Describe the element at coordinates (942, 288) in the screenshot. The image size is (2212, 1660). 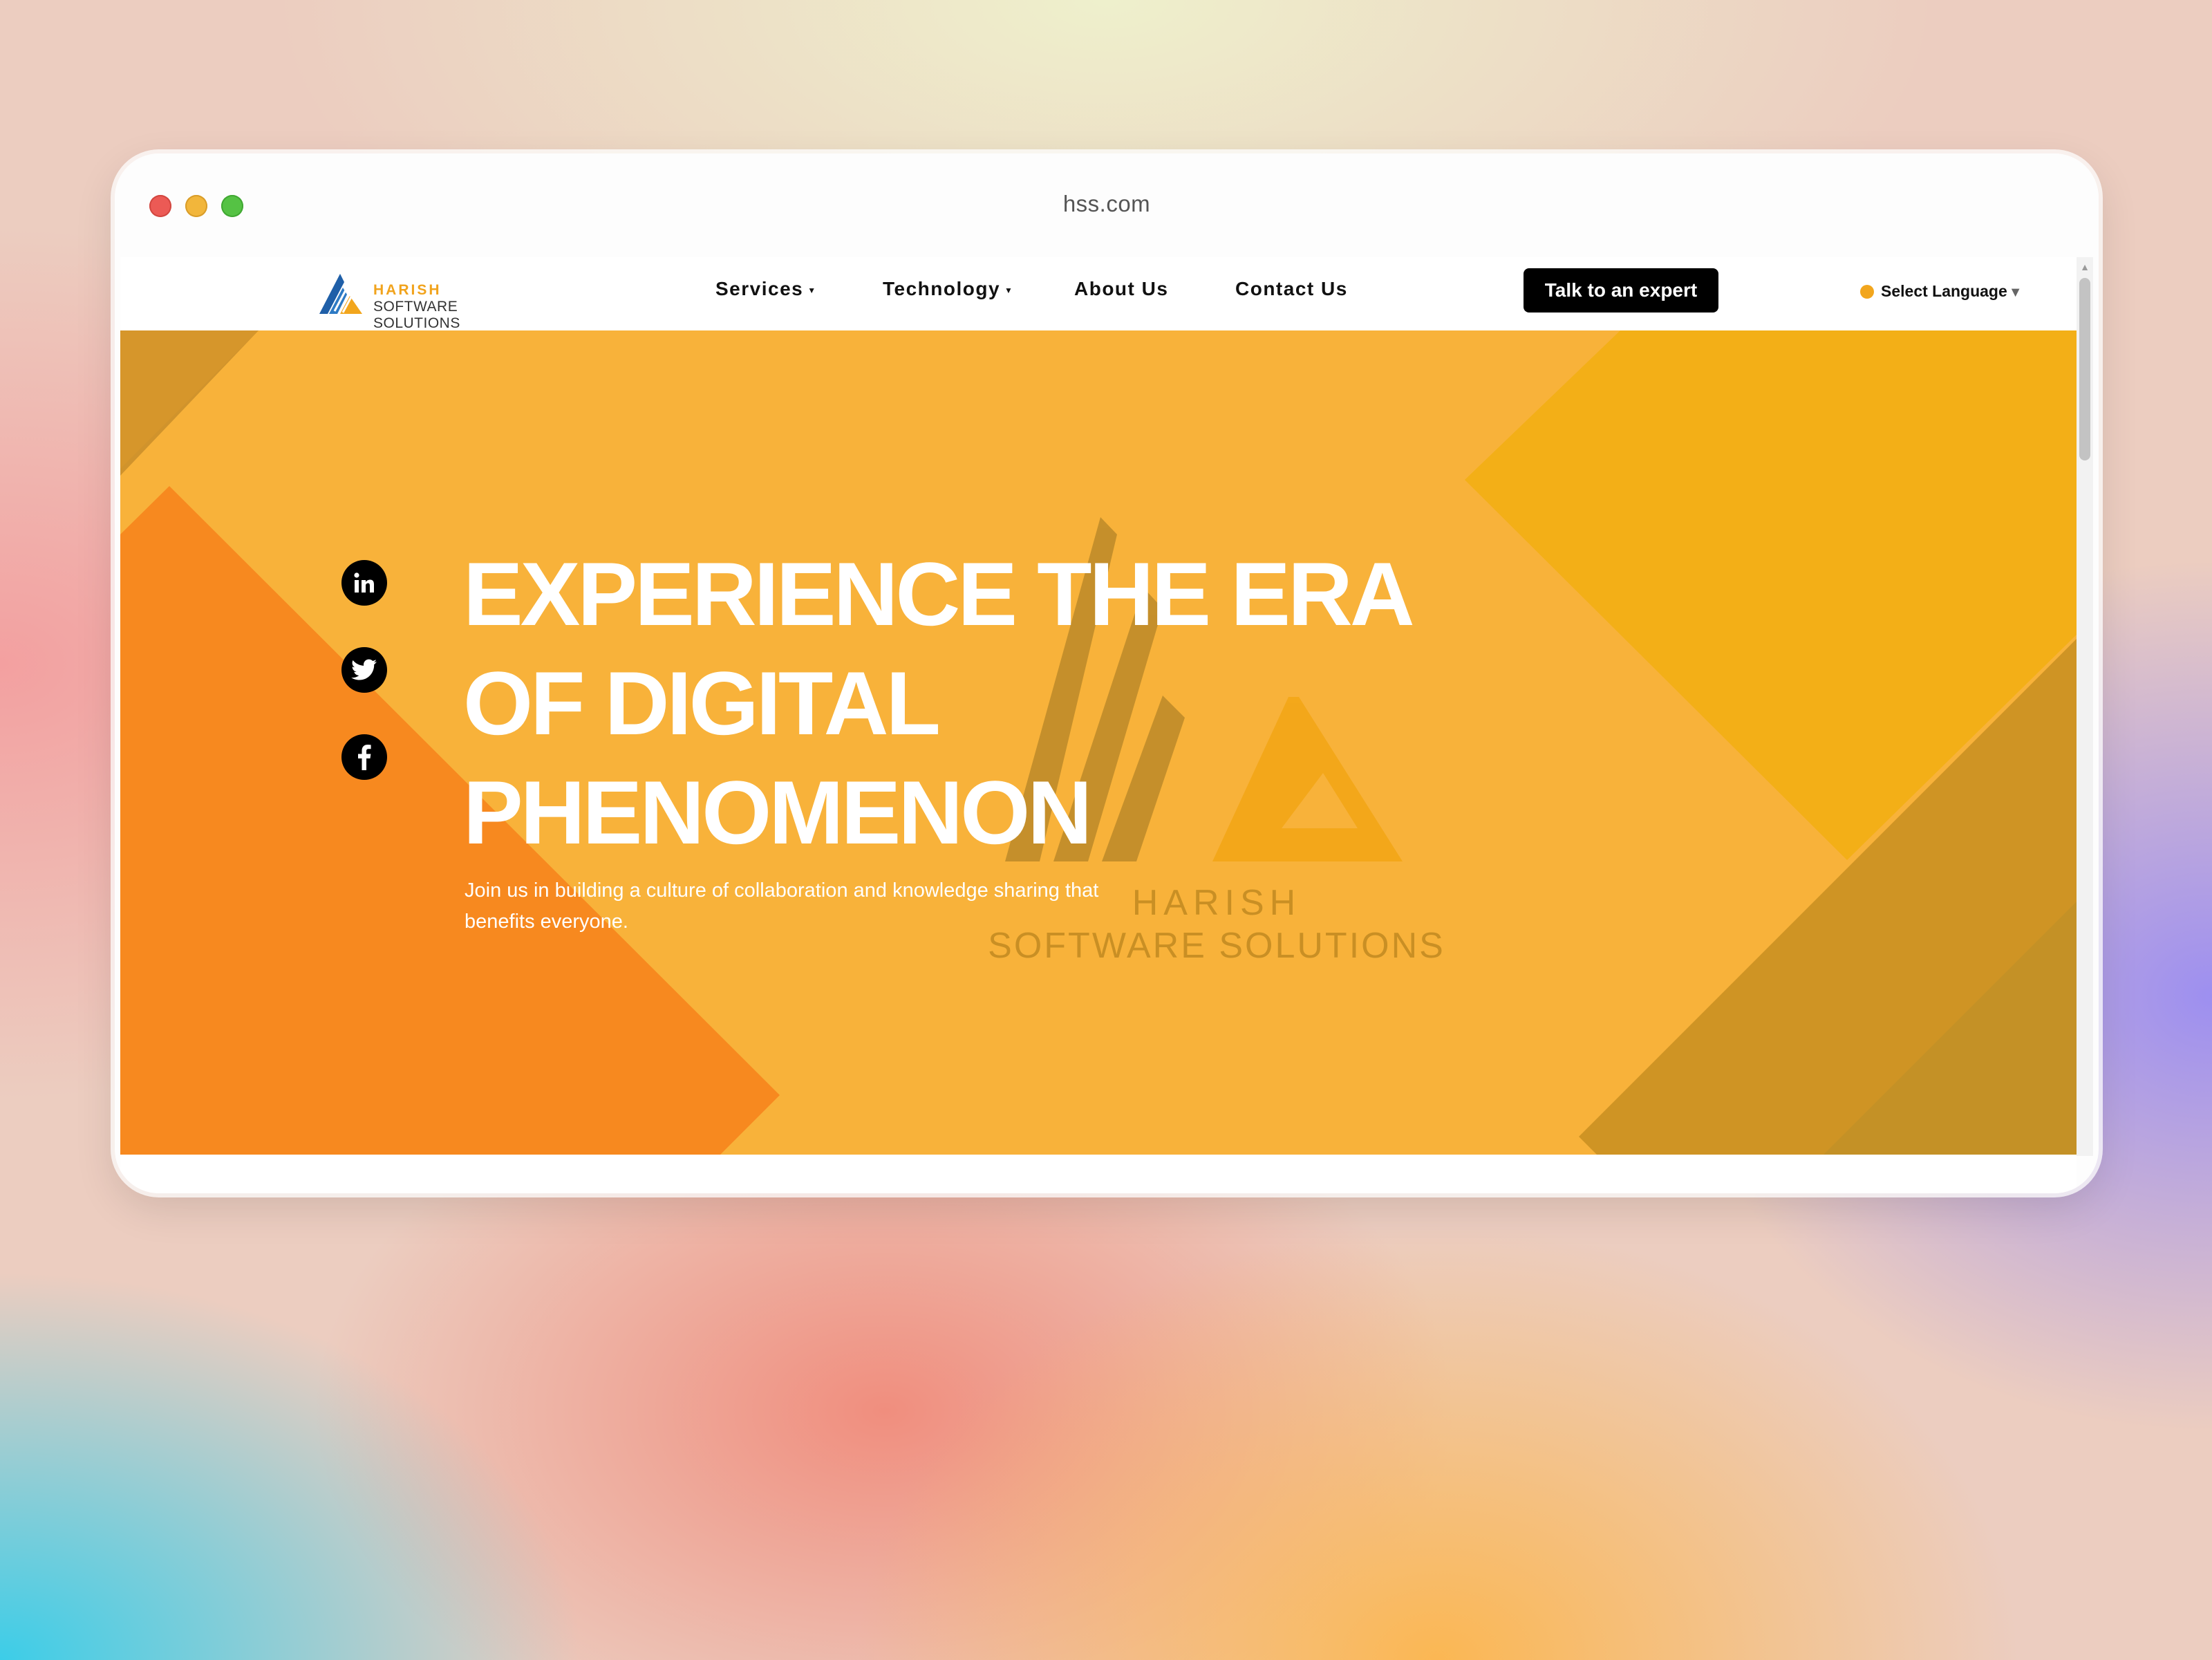
I see `nav-technology-label: Technology` at that location.